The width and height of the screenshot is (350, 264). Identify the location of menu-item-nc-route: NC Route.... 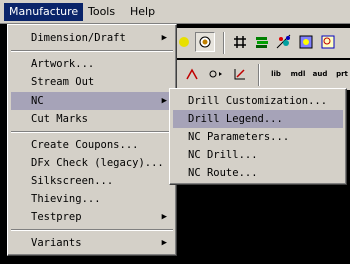
(258, 173).